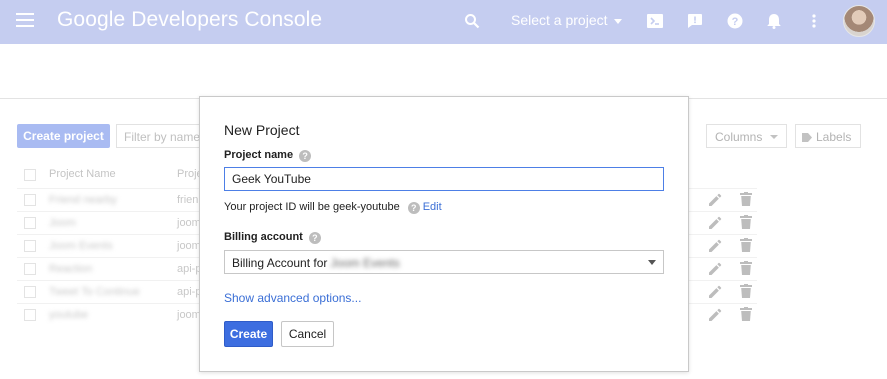  What do you see at coordinates (189, 20) in the screenshot?
I see `app-title: Google Developers Console` at bounding box center [189, 20].